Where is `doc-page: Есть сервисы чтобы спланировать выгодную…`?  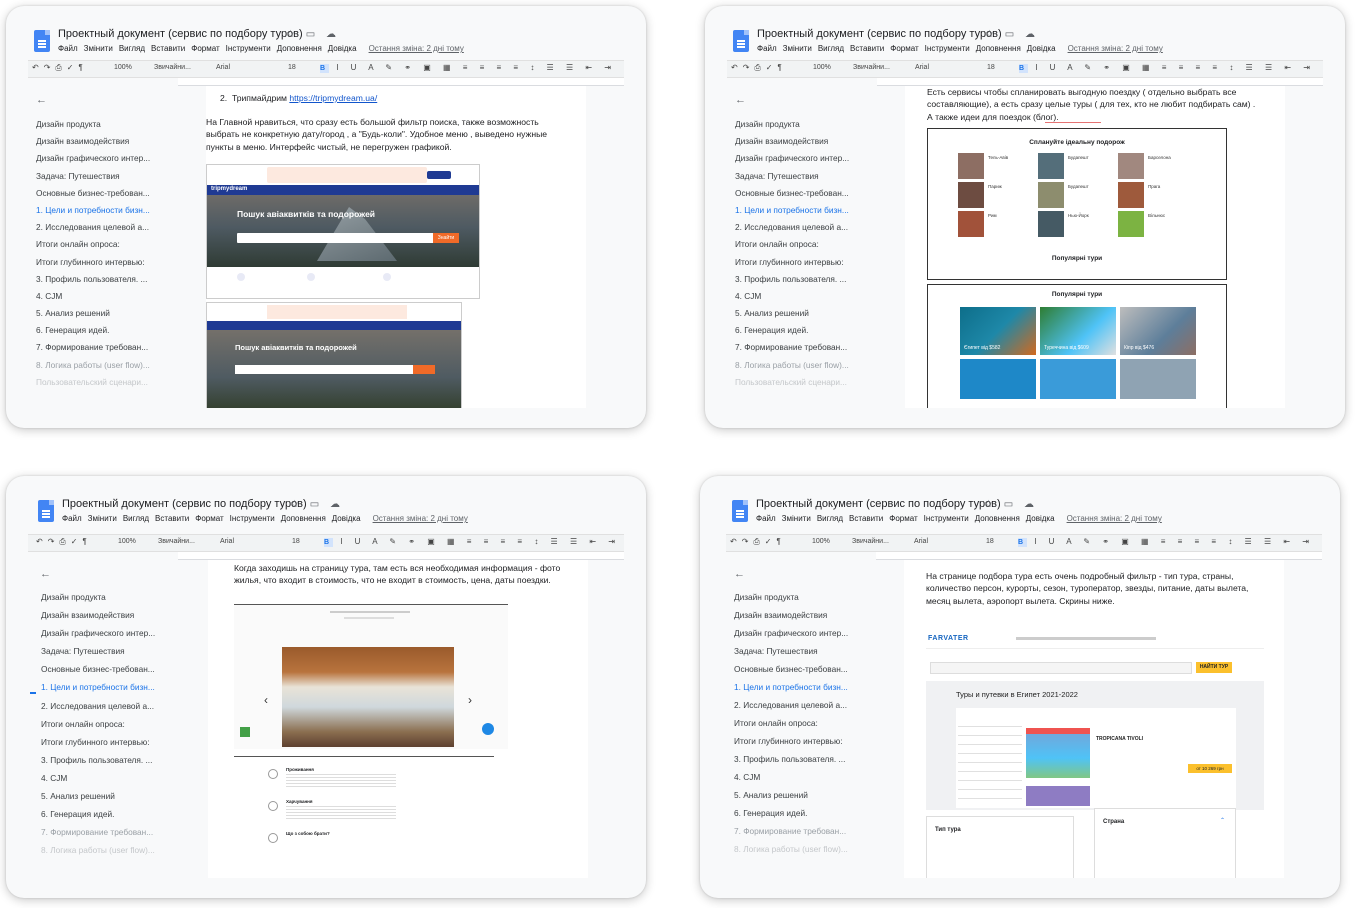 doc-page: Есть сервисы чтобы спланировать выгодную… is located at coordinates (1095, 247).